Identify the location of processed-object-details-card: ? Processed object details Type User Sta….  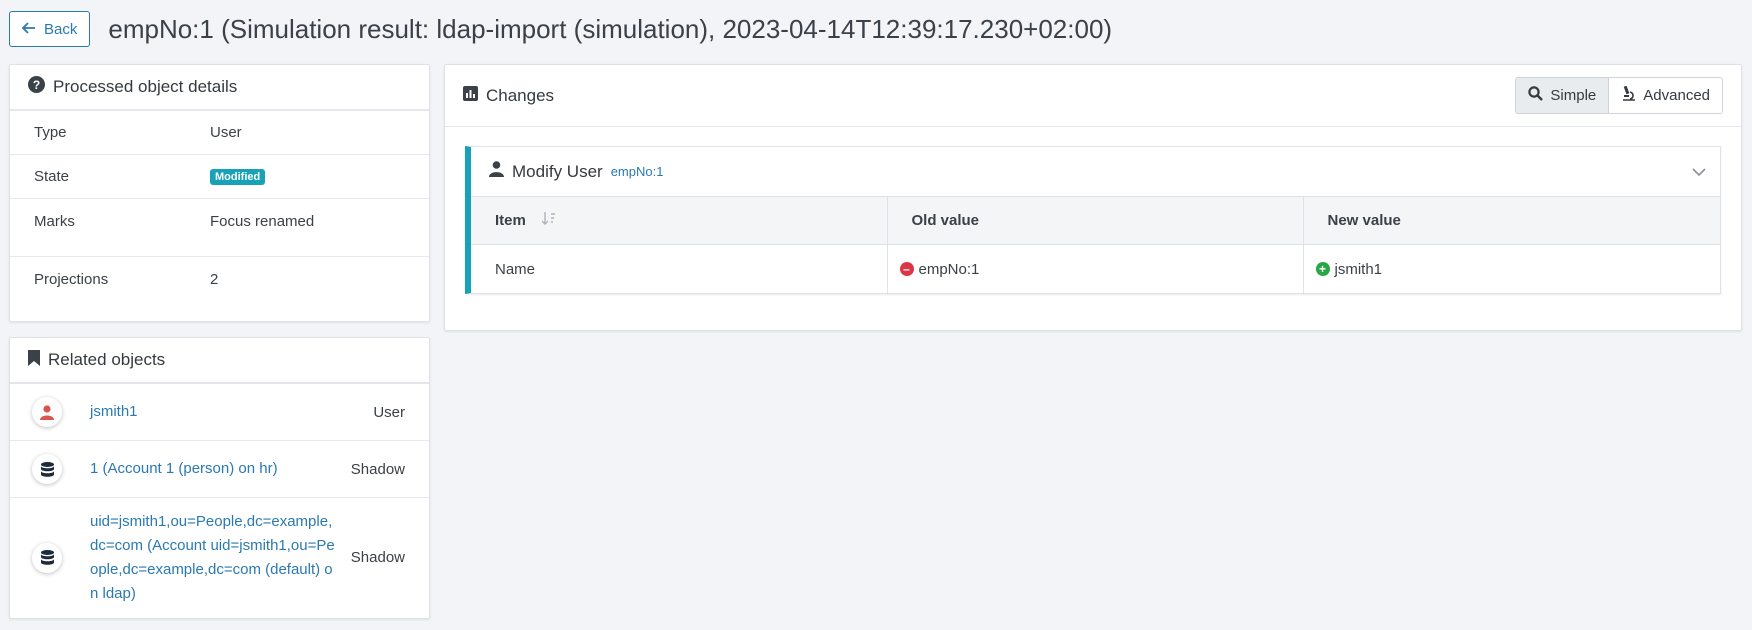
(219, 193).